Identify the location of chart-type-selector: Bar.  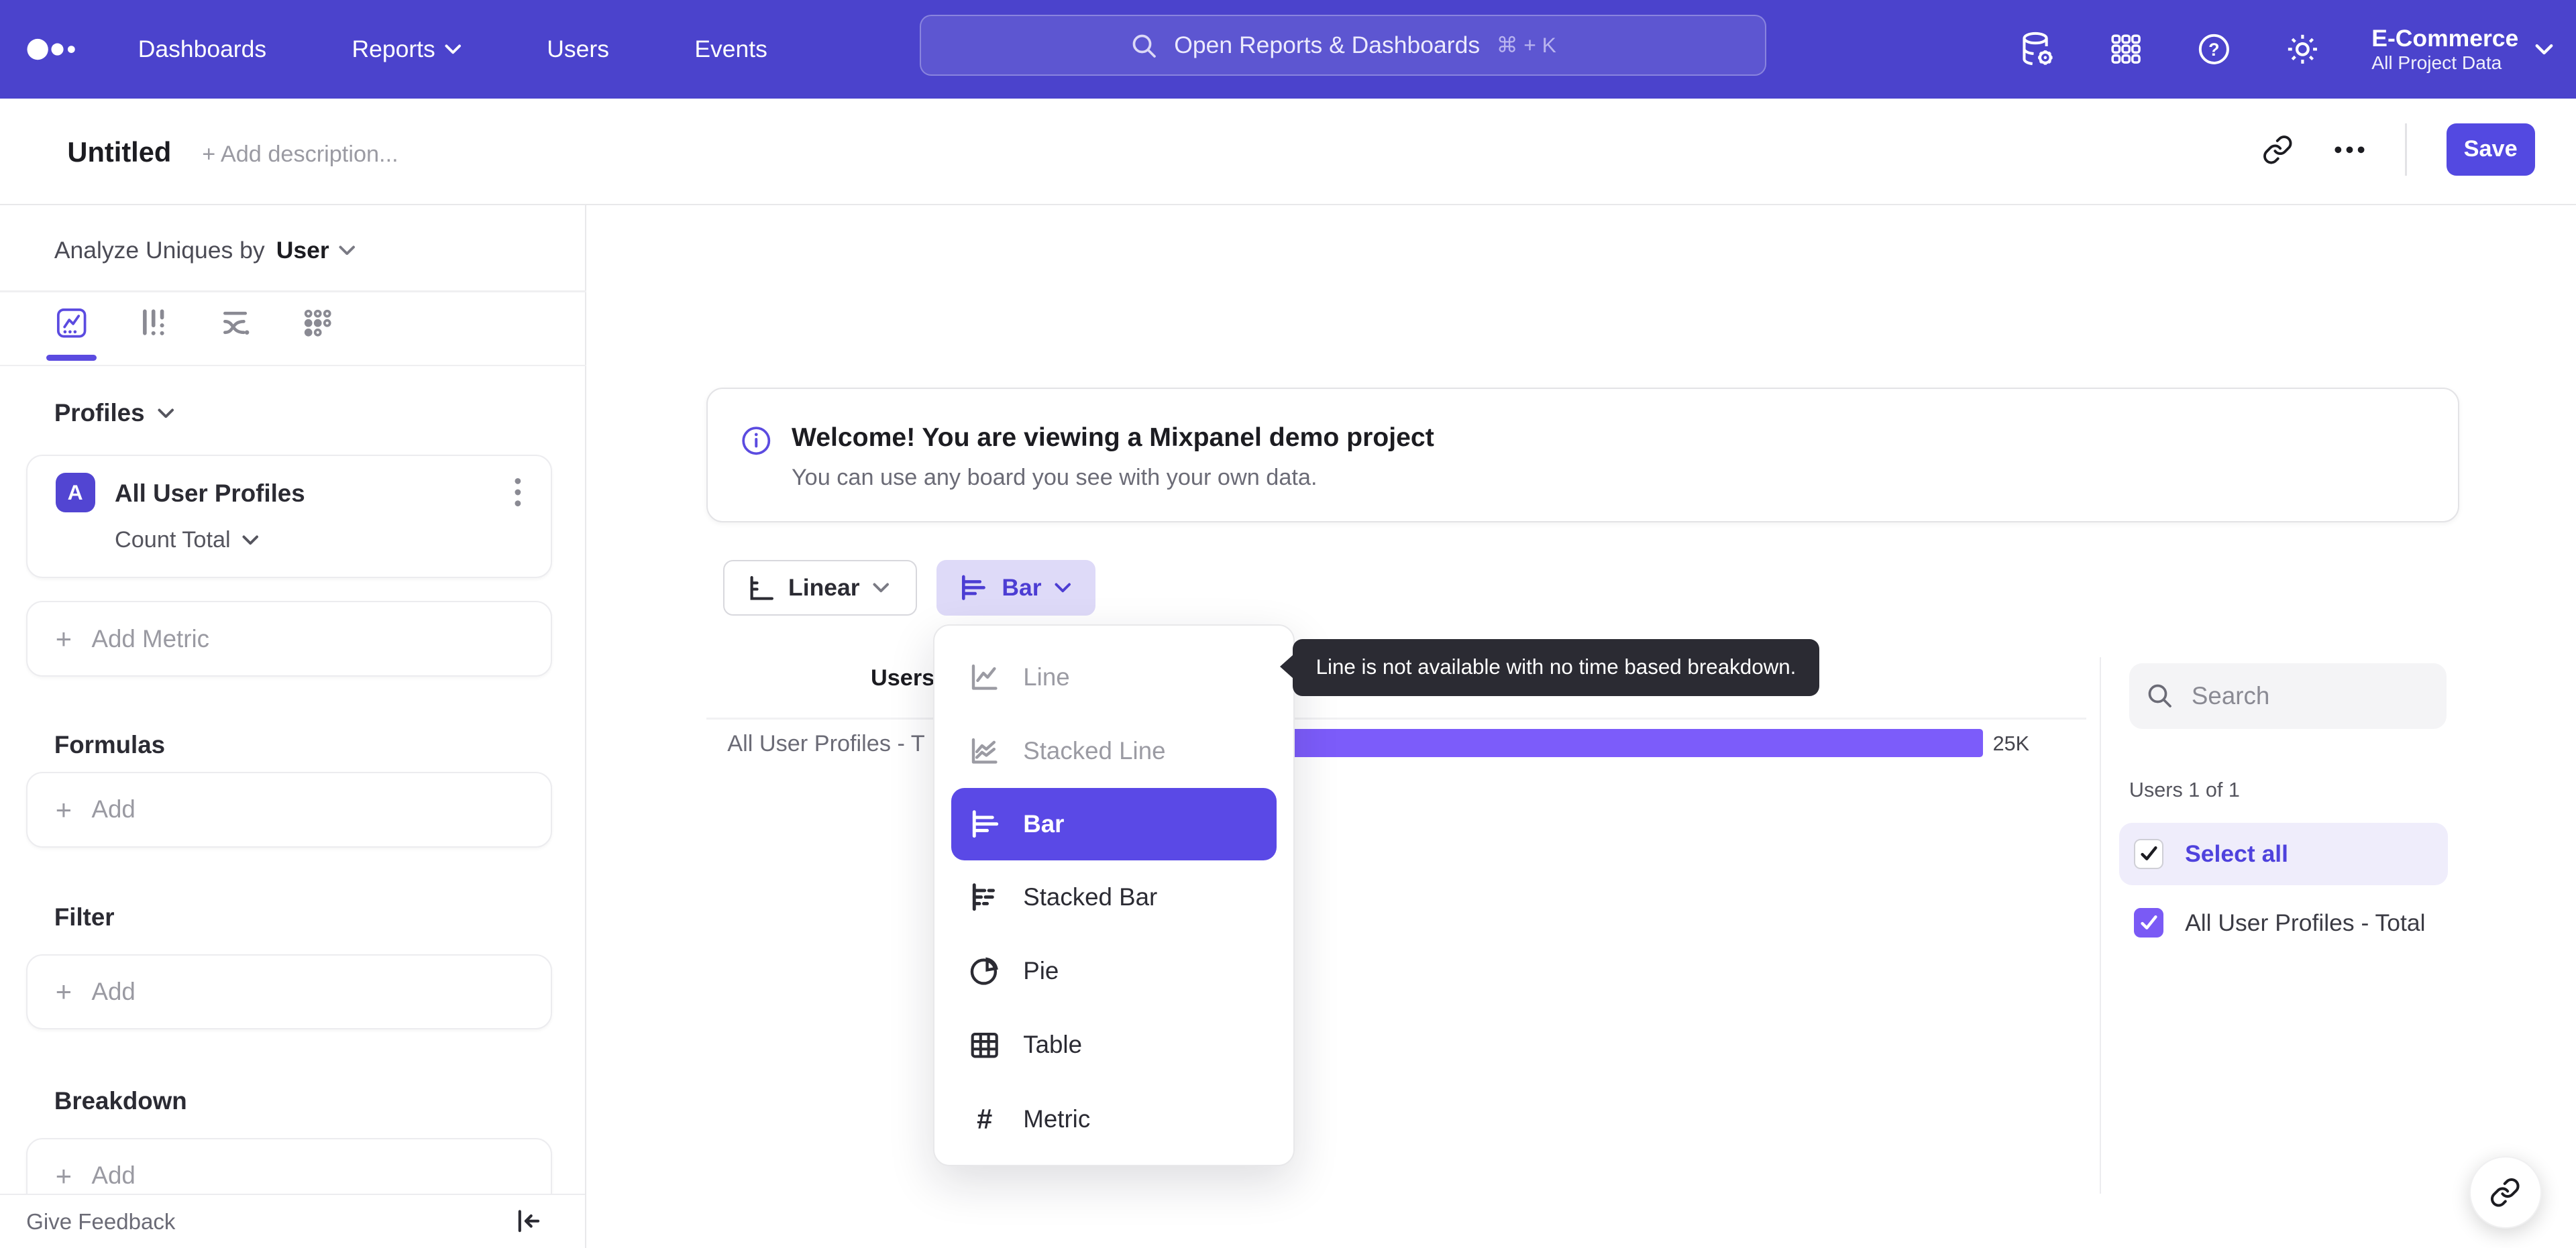
(1016, 588).